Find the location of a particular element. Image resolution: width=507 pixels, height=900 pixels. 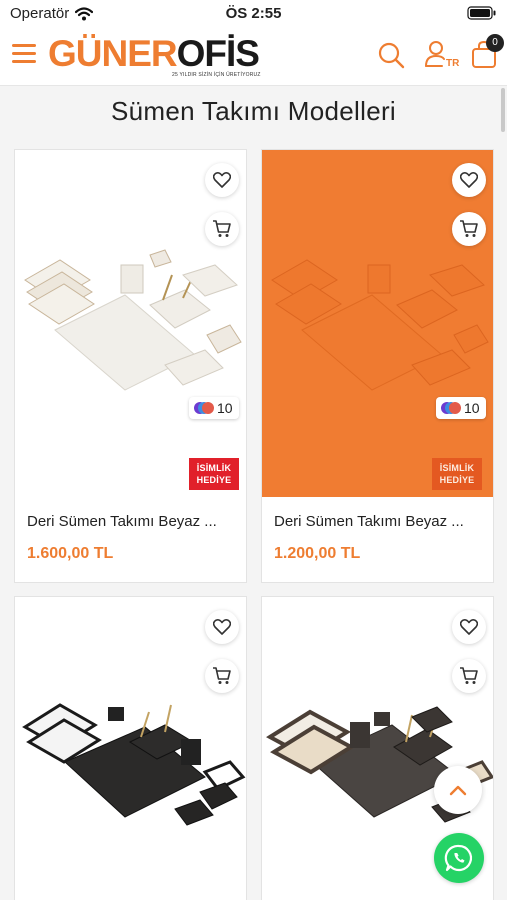

status-right is located at coordinates (482, 15).